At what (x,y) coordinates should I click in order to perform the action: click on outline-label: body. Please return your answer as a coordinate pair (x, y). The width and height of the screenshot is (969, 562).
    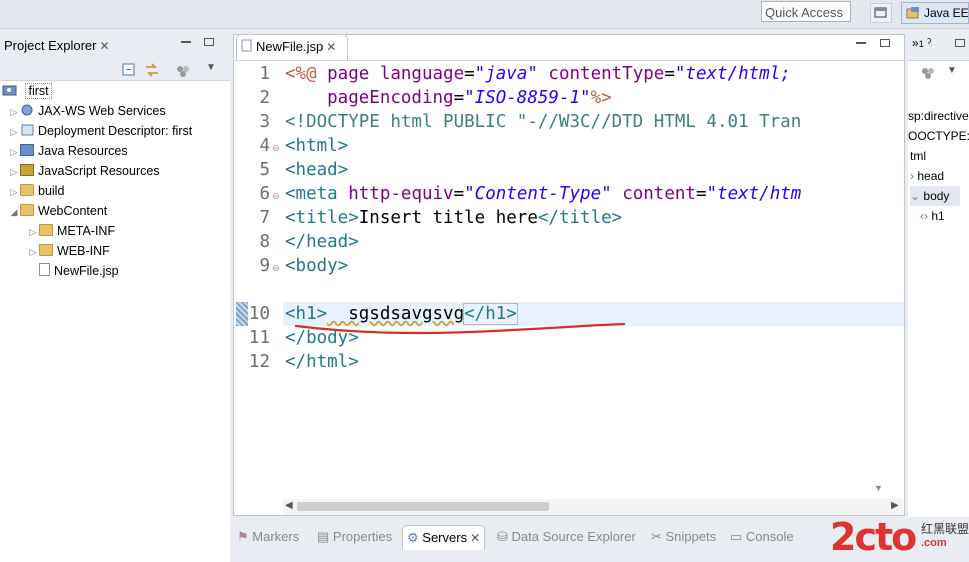
    Looking at the image, I should click on (936, 196).